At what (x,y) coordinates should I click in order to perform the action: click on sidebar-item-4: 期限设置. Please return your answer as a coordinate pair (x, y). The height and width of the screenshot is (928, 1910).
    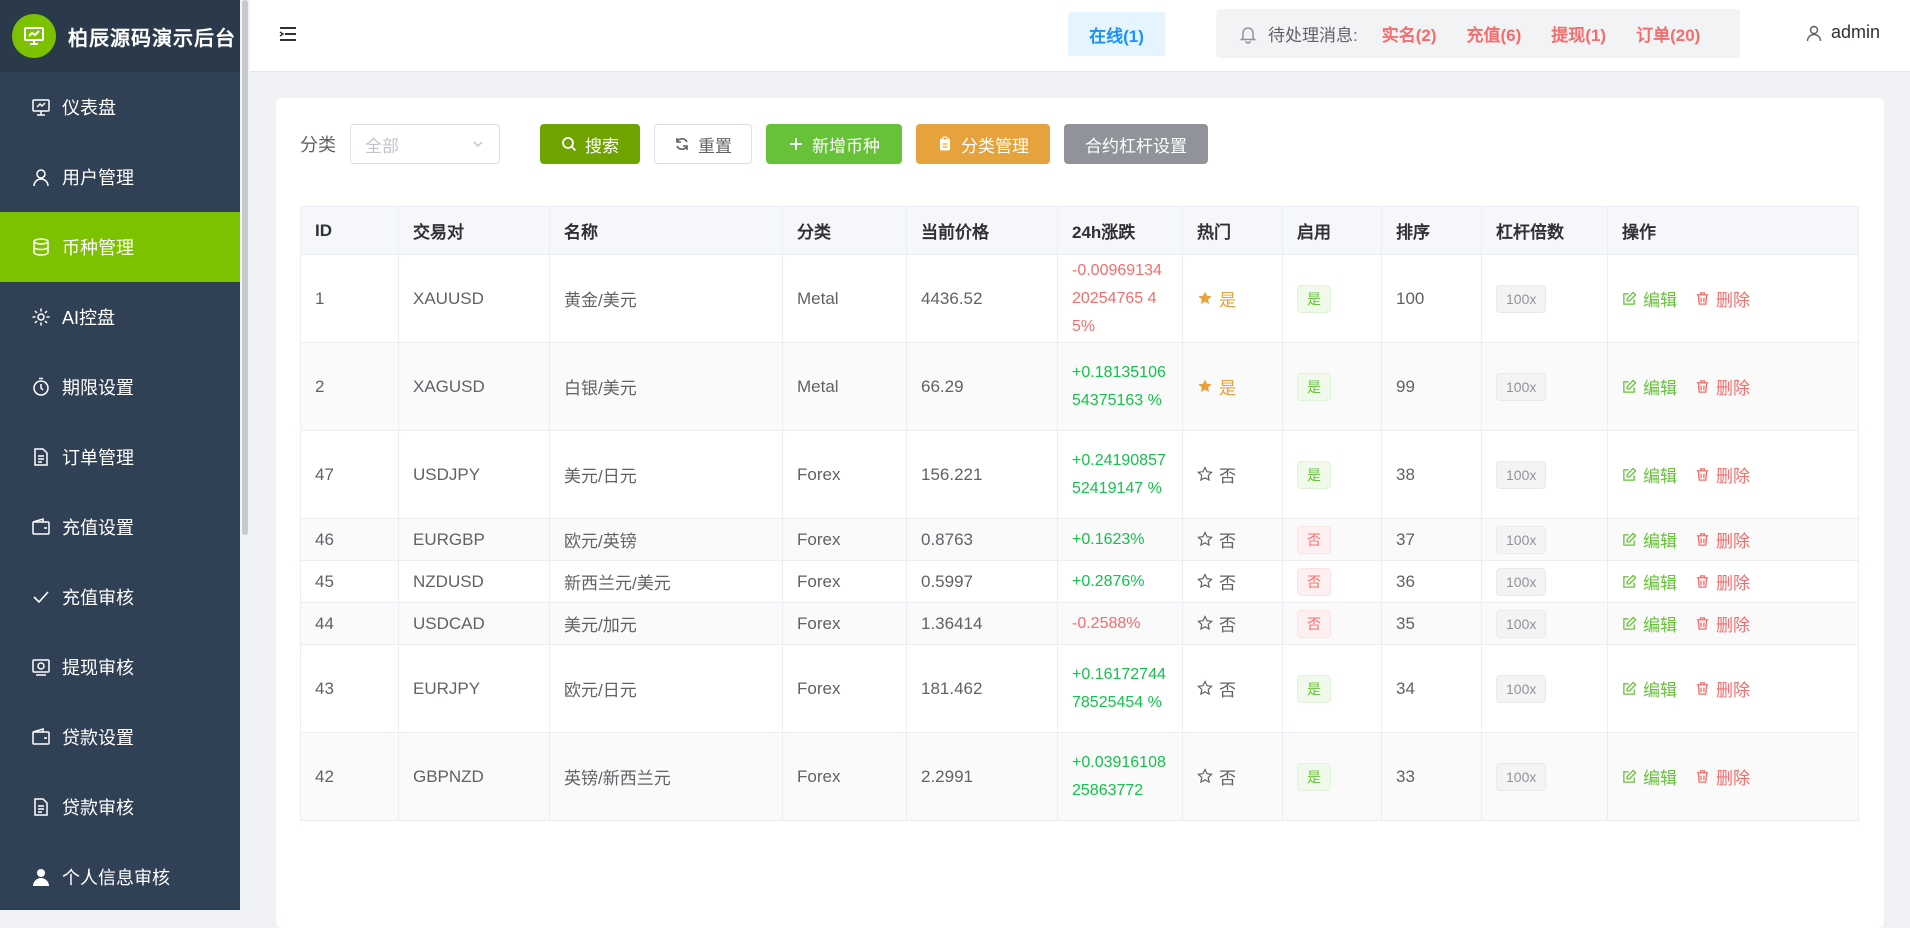
    Looking at the image, I should click on (120, 387).